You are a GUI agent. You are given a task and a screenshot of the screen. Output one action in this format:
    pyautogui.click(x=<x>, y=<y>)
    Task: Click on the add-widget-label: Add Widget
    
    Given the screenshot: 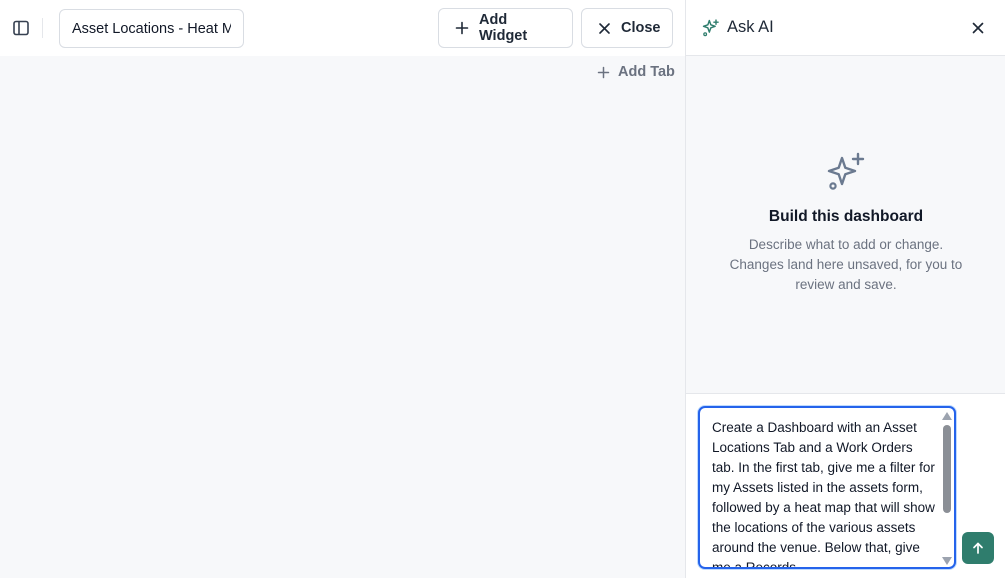 What is the action you would take?
    pyautogui.click(x=503, y=28)
    